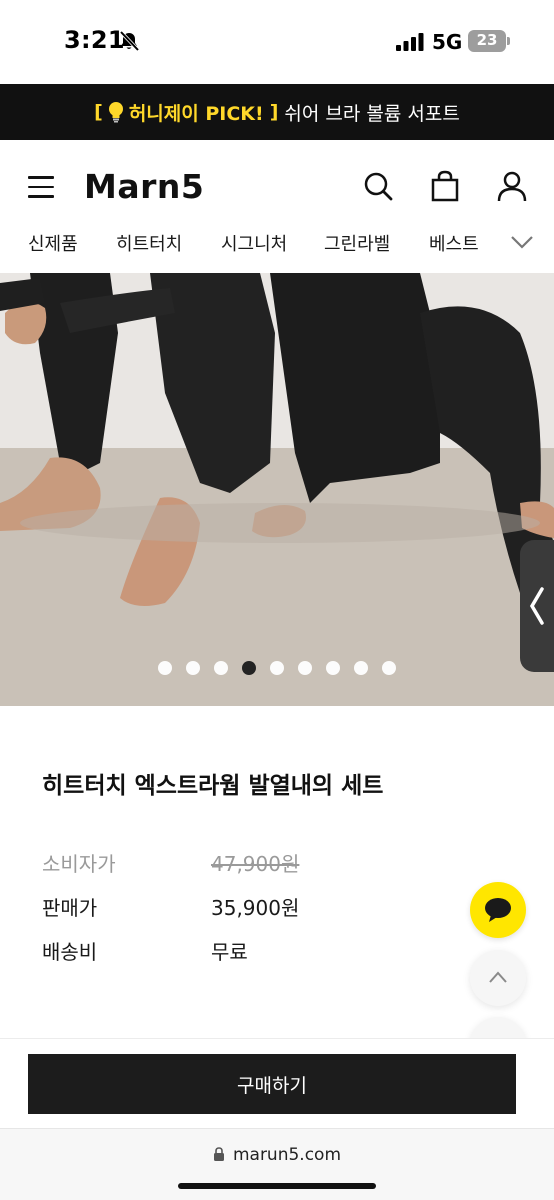 This screenshot has width=554, height=1200. What do you see at coordinates (287, 1155) in the screenshot?
I see `url-text: marun5.com` at bounding box center [287, 1155].